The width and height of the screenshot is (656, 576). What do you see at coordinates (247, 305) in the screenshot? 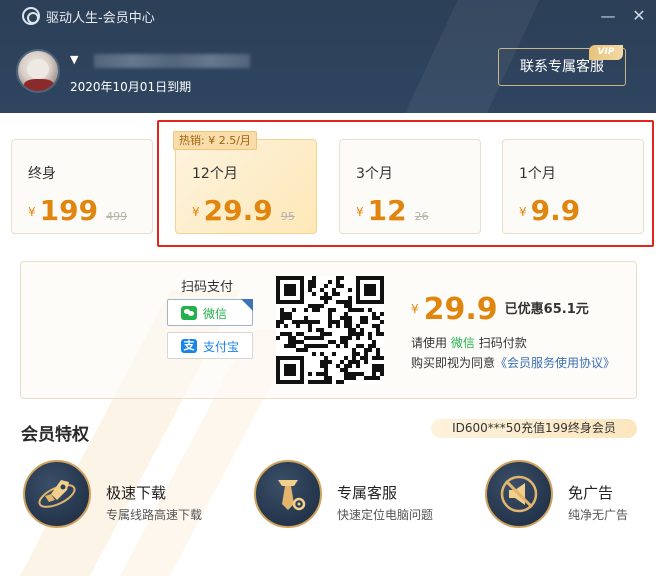
I see `selected-corner-icon` at bounding box center [247, 305].